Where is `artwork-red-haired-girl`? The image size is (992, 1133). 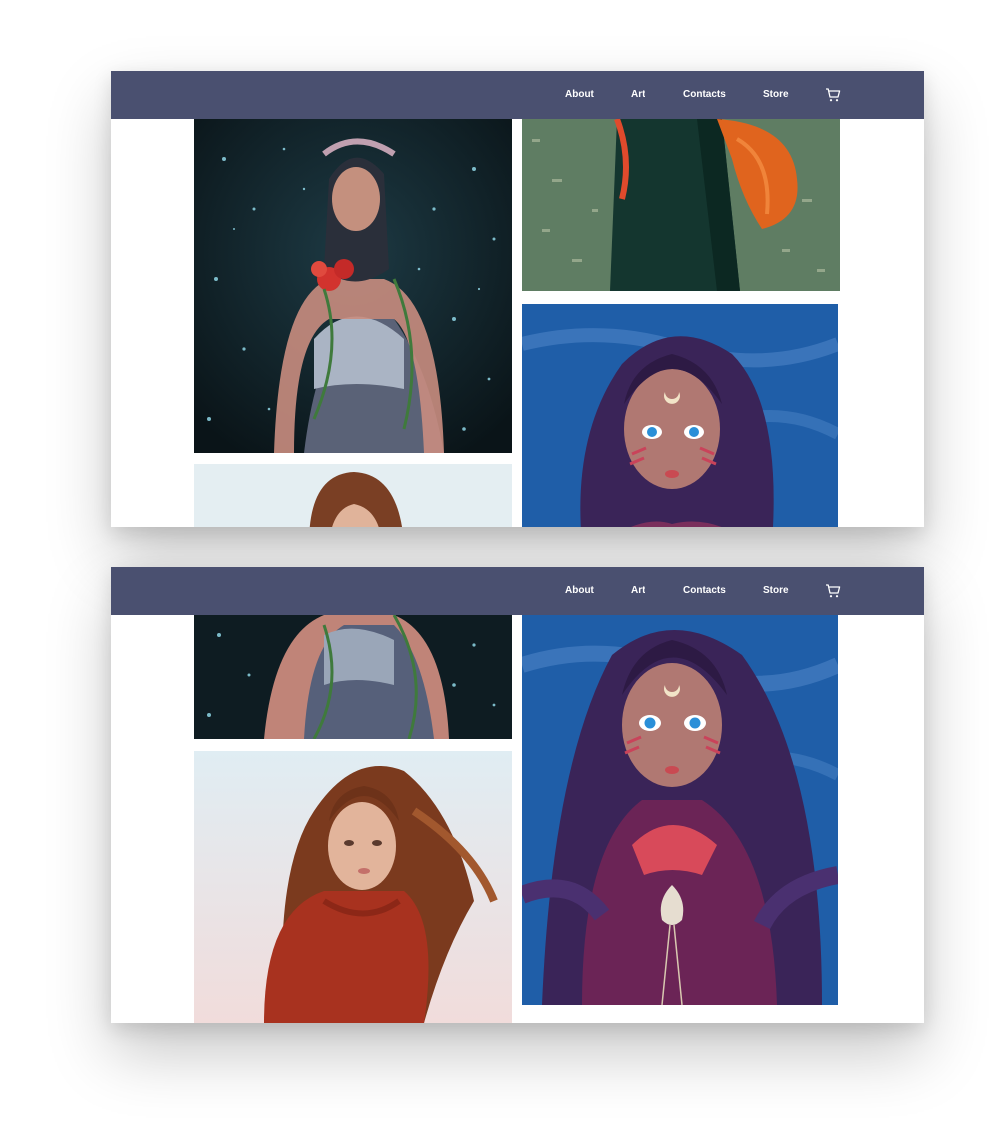
artwork-red-haired-girl is located at coordinates (681, 205).